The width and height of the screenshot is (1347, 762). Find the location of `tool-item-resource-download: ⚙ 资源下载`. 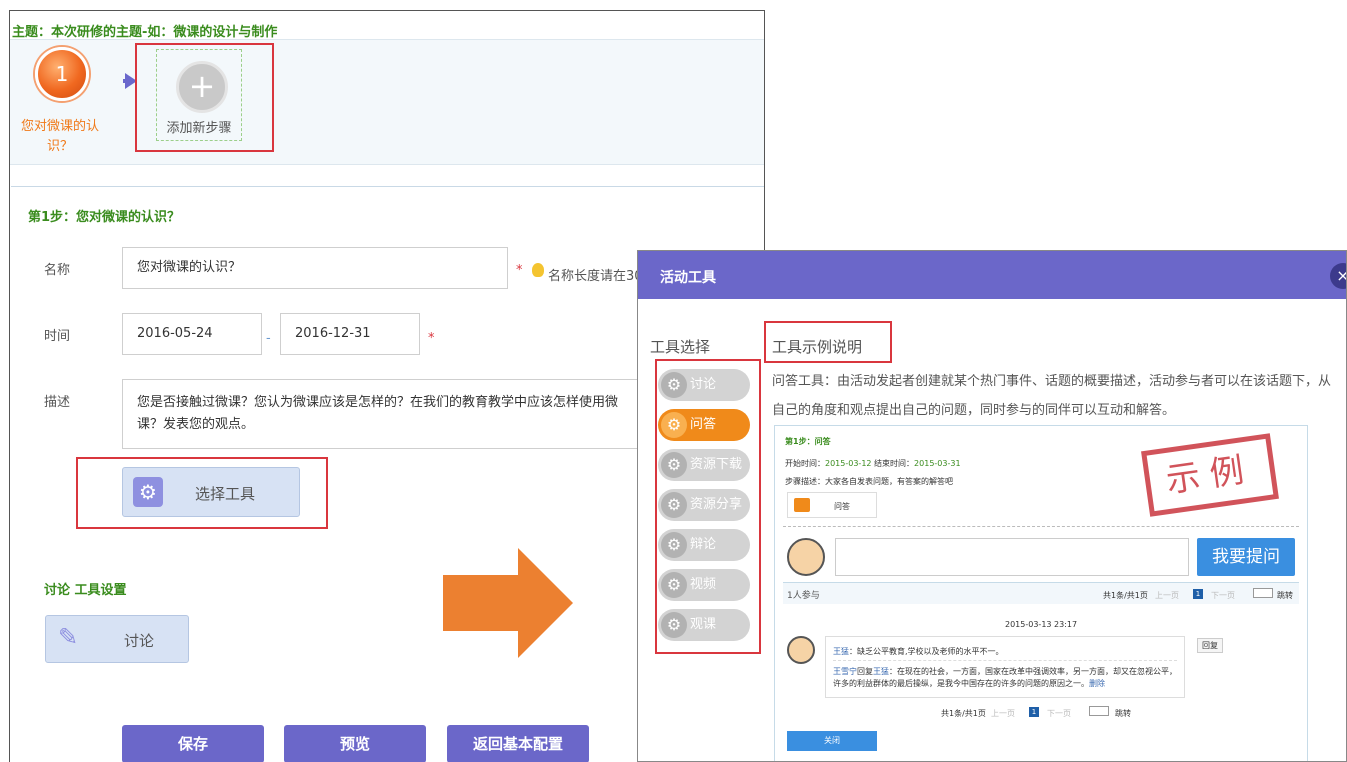

tool-item-resource-download: ⚙ 资源下载 is located at coordinates (704, 465).